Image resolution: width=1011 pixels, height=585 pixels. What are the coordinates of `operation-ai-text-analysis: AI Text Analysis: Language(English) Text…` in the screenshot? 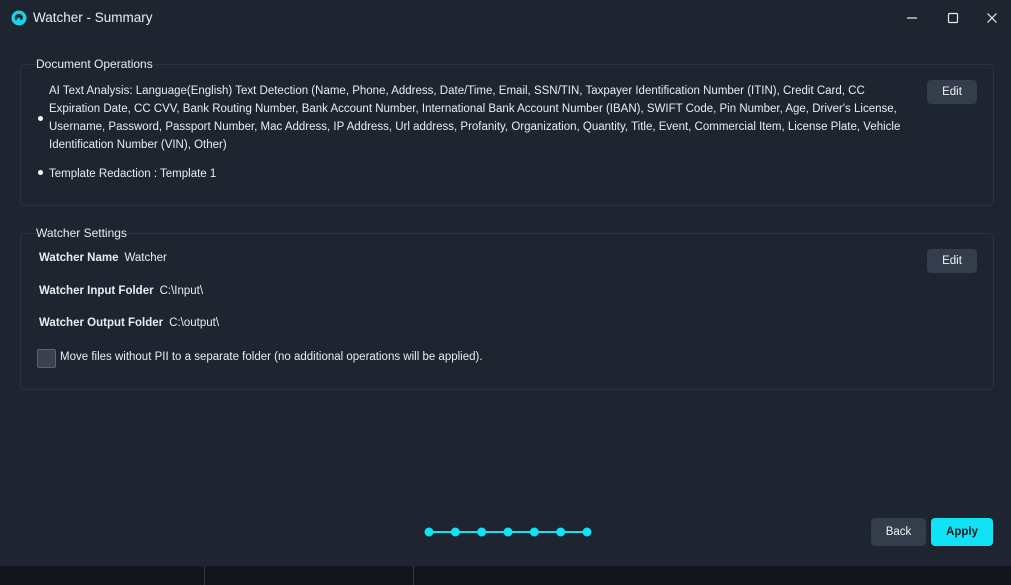 It's located at (475, 118).